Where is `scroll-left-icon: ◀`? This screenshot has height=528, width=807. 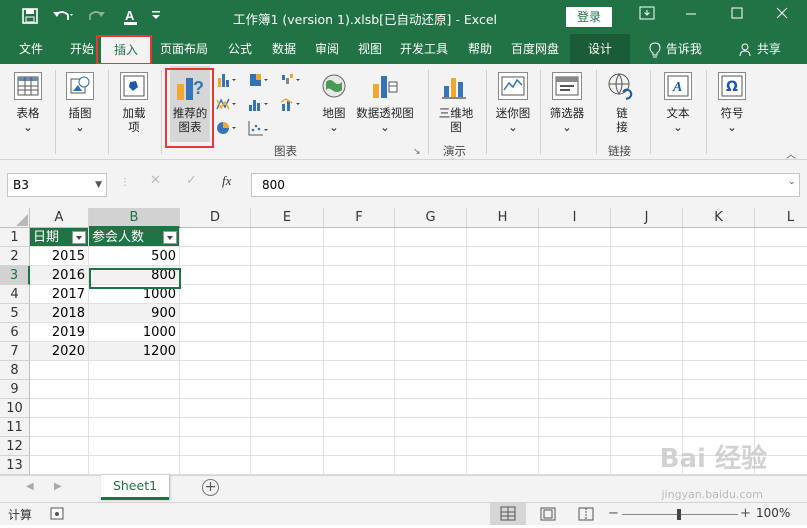
scroll-left-icon: ◀ is located at coordinates (30, 486).